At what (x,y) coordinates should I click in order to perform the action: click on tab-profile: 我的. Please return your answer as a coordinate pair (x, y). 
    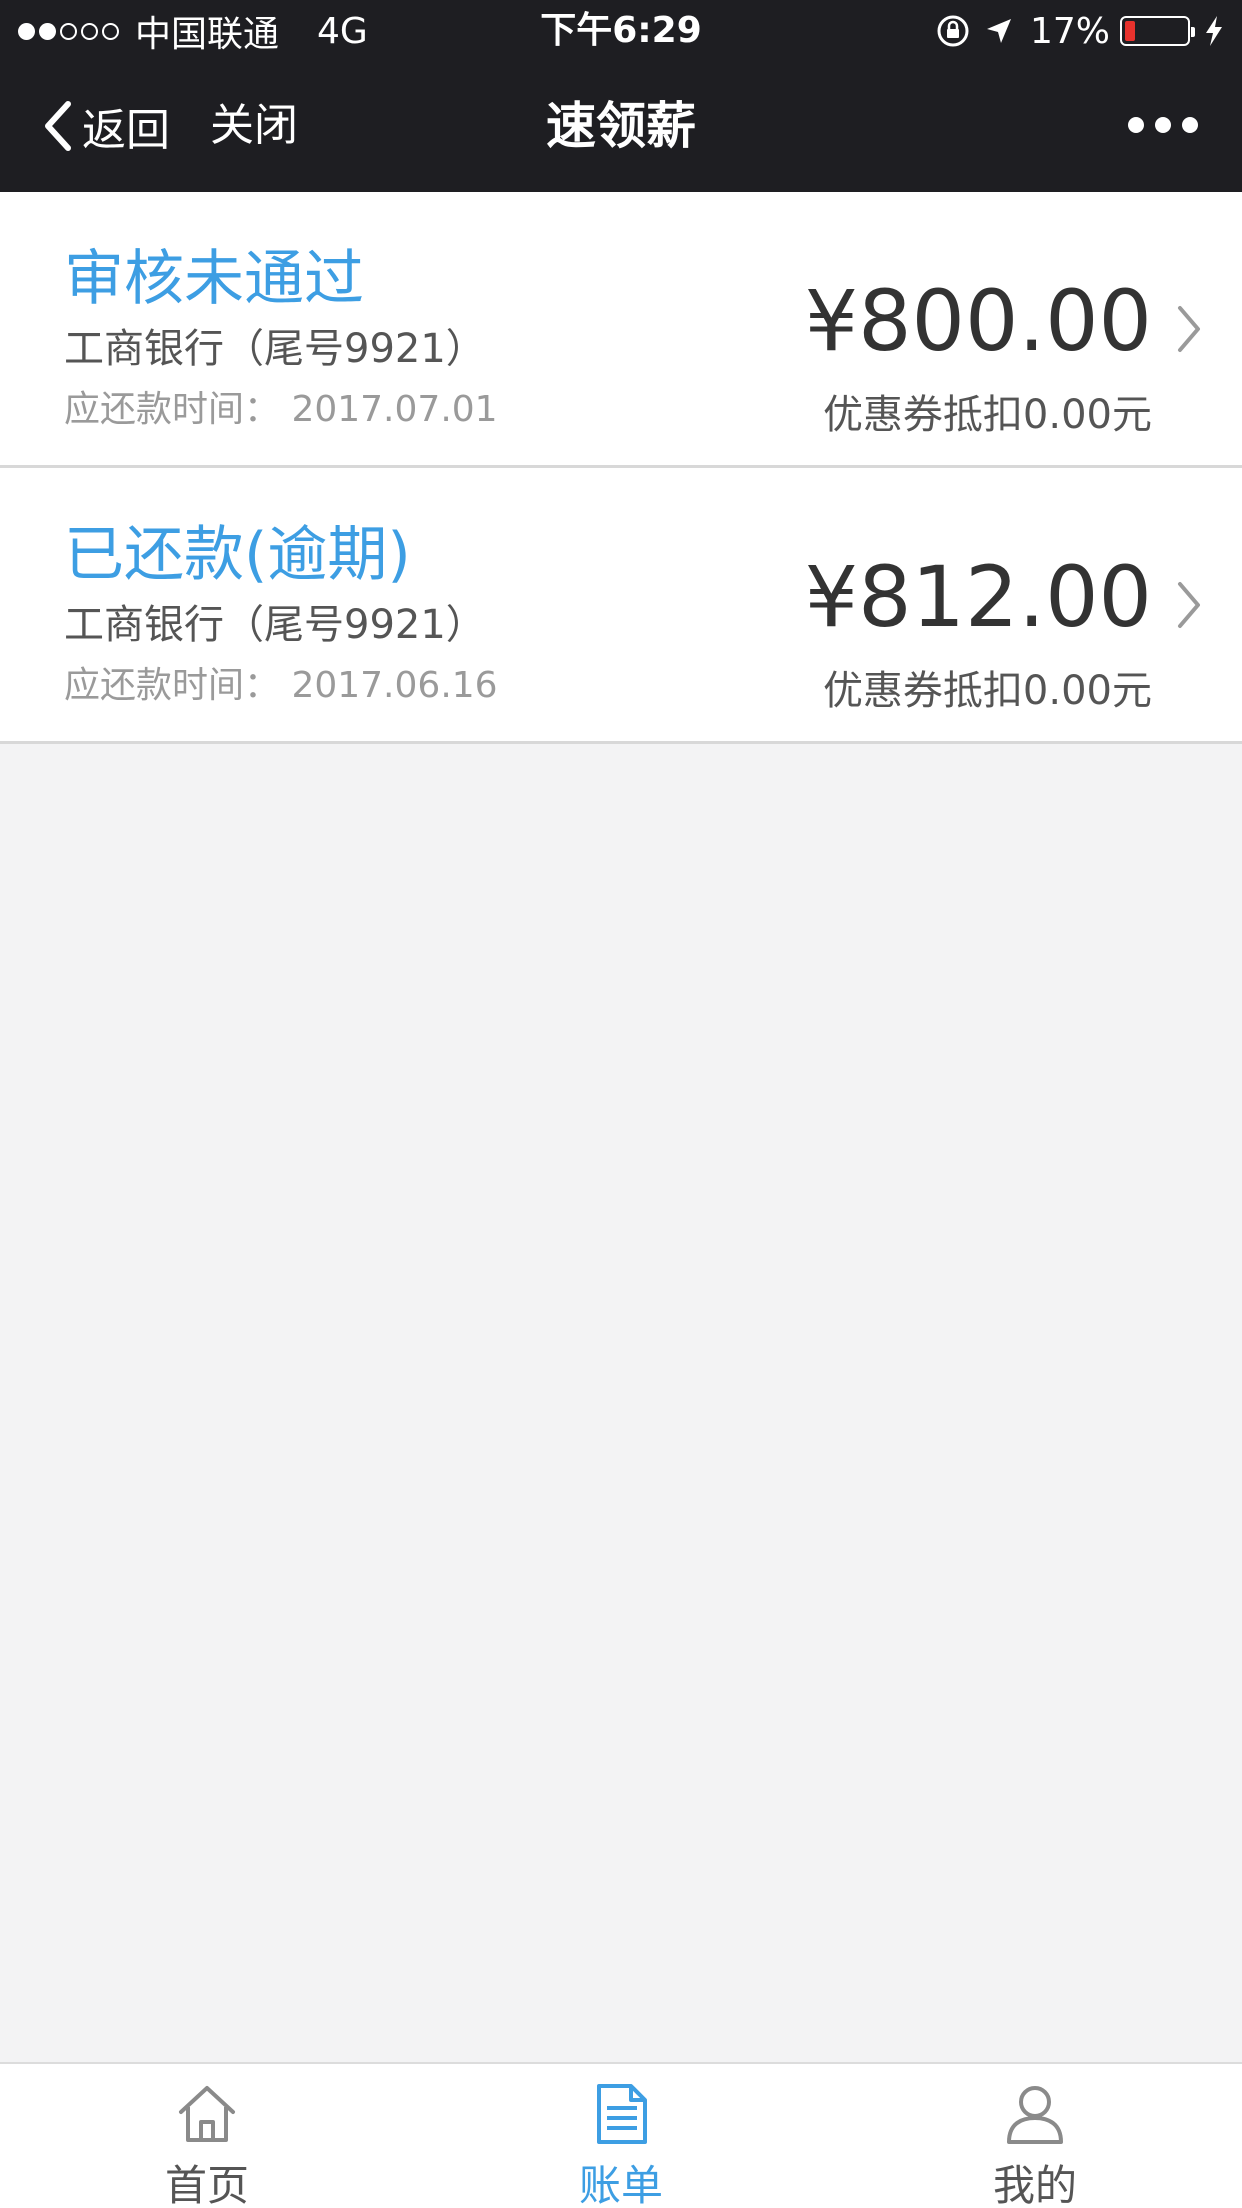
    Looking at the image, I should click on (1035, 2136).